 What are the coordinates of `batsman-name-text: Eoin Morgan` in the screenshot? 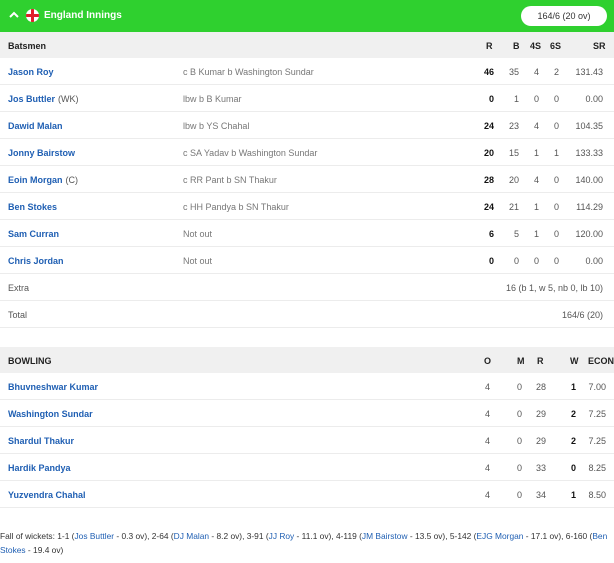 It's located at (35, 180).